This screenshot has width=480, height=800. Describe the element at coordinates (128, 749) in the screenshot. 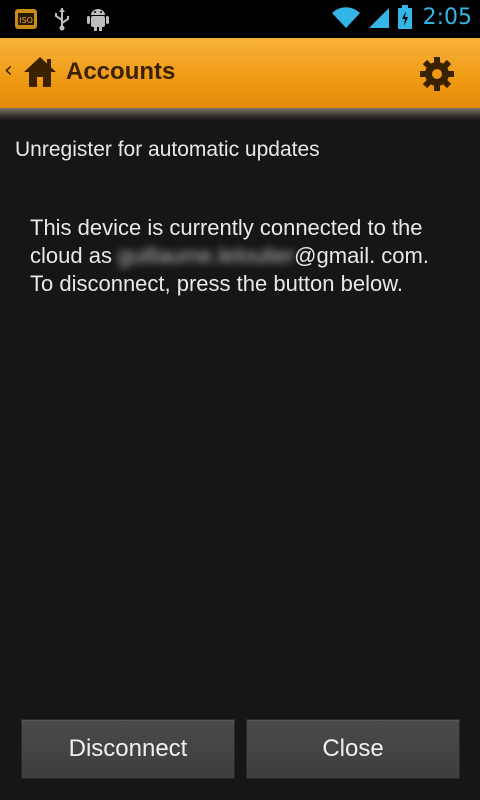

I see `disconnect-button: Disconnect` at that location.